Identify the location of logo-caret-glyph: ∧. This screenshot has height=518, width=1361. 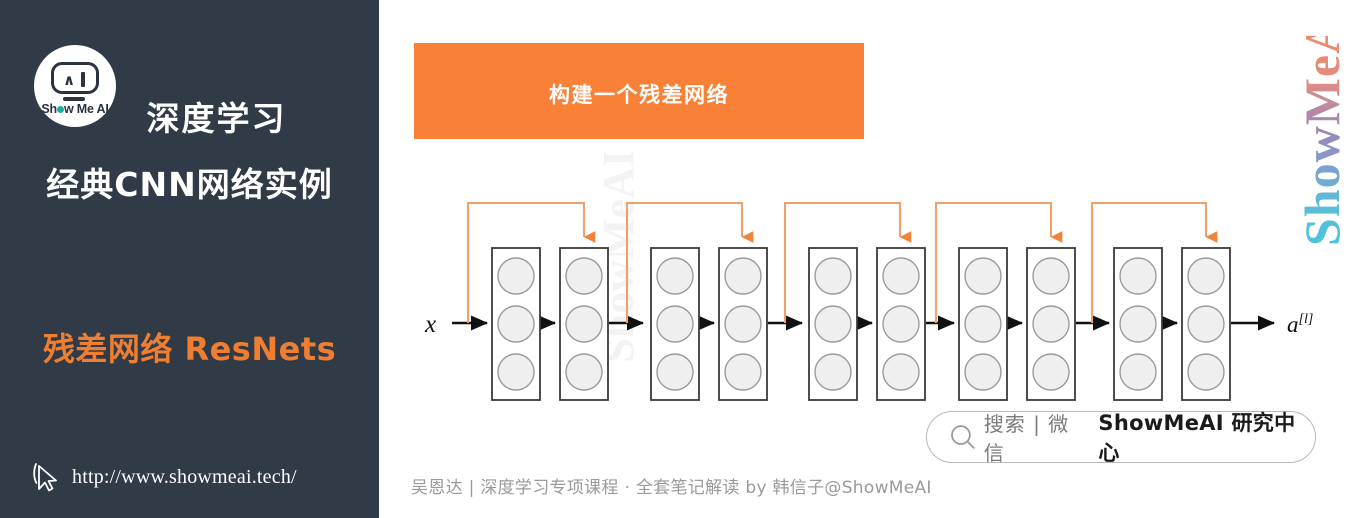
(69, 80).